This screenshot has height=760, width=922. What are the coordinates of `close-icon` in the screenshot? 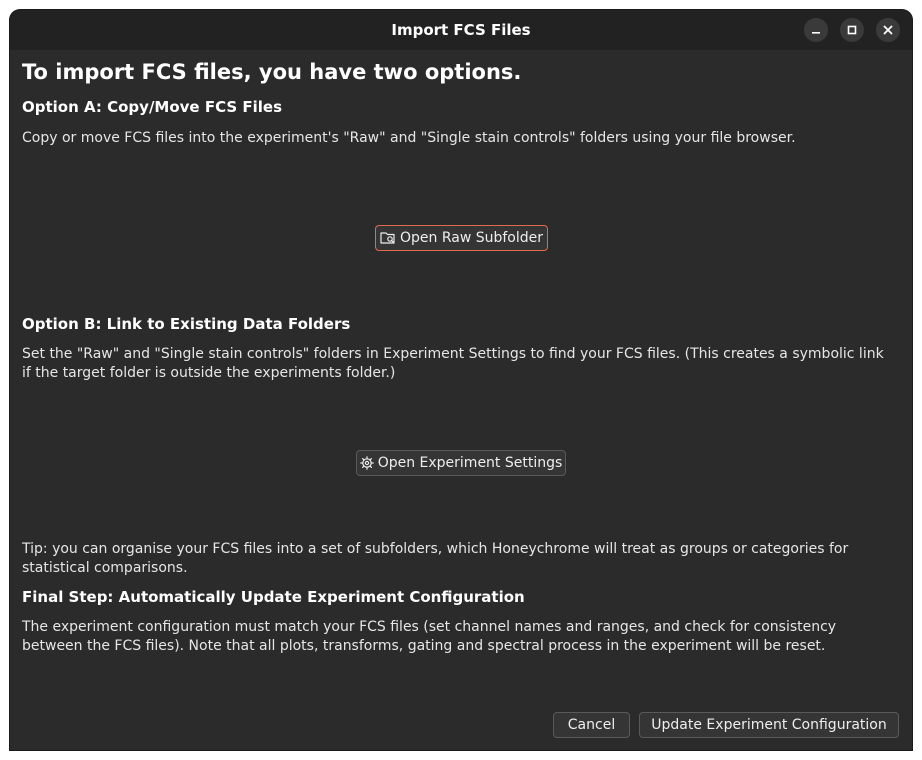 It's located at (888, 30).